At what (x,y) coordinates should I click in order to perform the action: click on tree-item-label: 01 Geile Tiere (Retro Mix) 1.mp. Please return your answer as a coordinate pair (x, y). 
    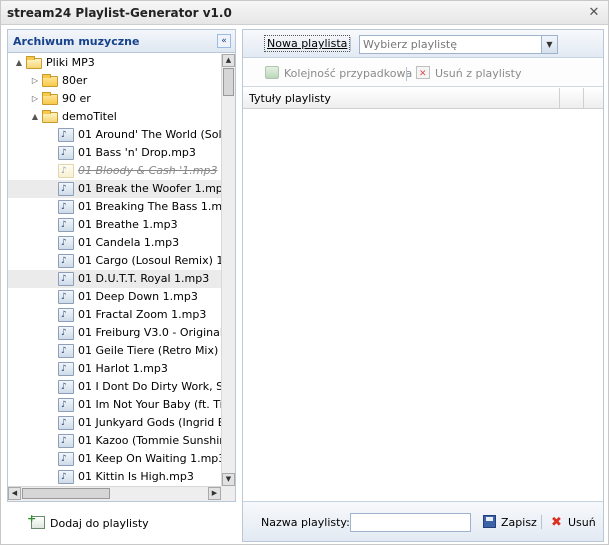
    Looking at the image, I should click on (149, 350).